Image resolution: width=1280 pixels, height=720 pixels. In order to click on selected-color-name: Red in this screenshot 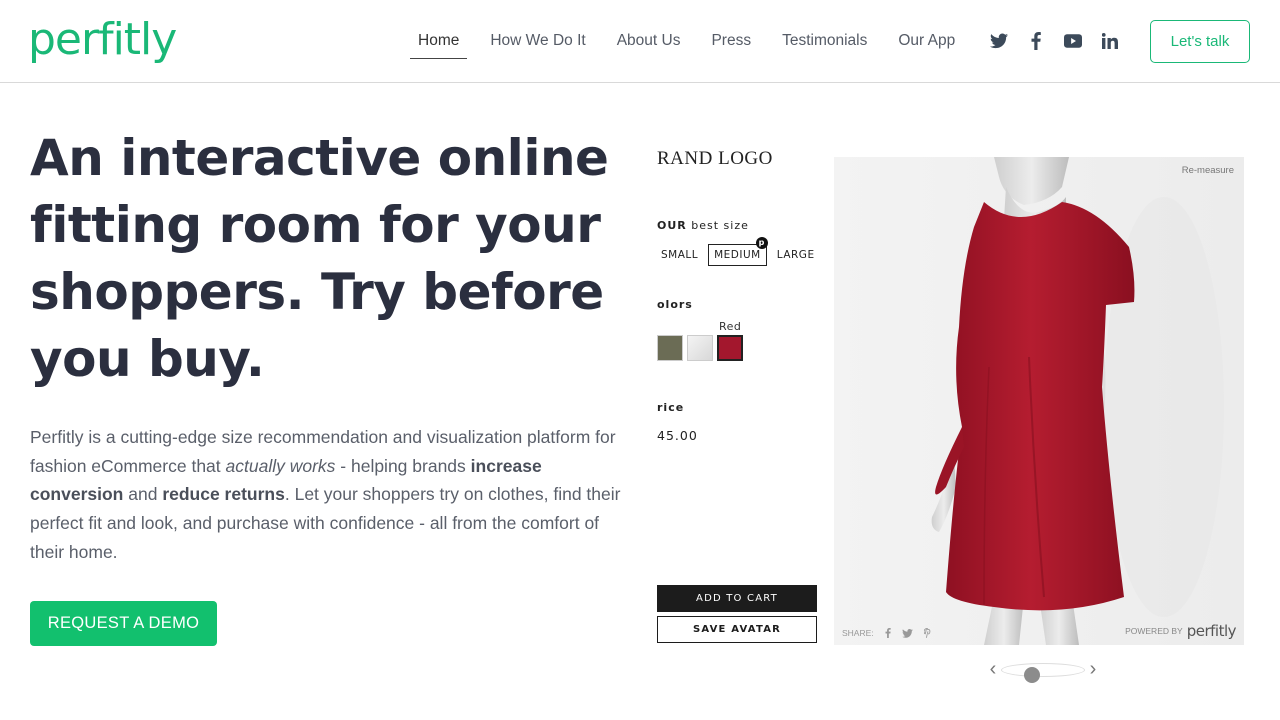, I will do `click(730, 326)`.